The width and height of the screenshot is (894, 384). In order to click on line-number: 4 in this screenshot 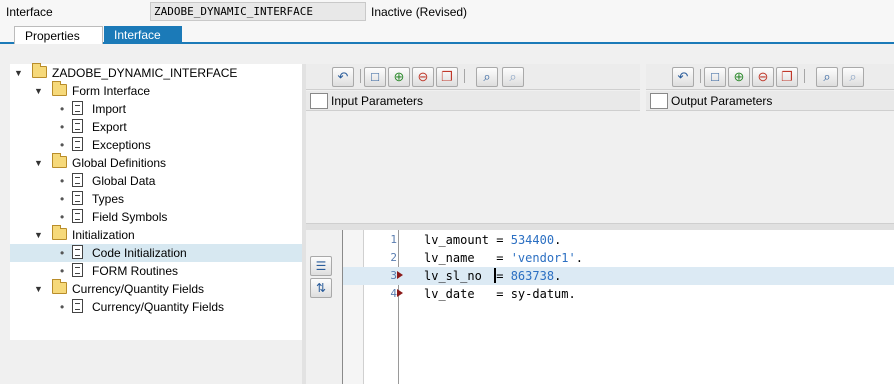, I will do `click(393, 293)`.